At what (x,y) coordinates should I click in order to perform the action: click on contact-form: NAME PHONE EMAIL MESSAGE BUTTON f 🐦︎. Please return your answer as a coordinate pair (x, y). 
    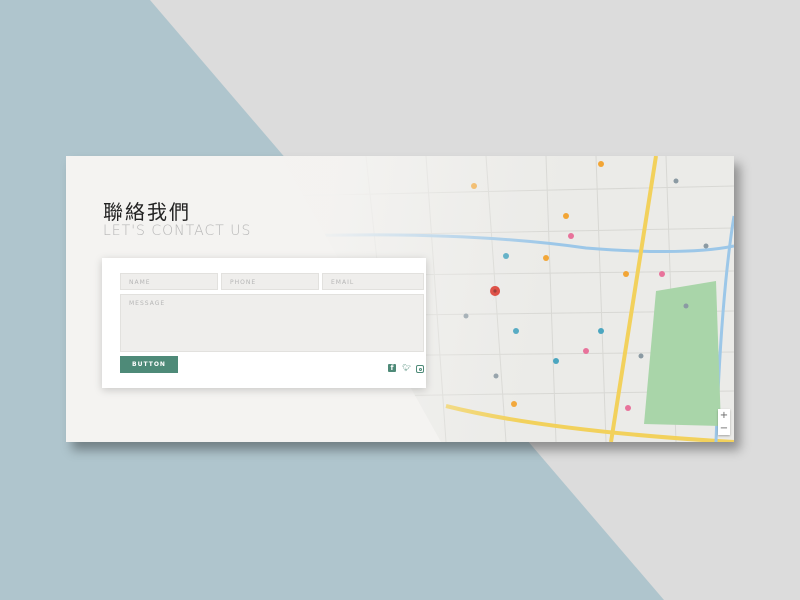
    Looking at the image, I should click on (264, 323).